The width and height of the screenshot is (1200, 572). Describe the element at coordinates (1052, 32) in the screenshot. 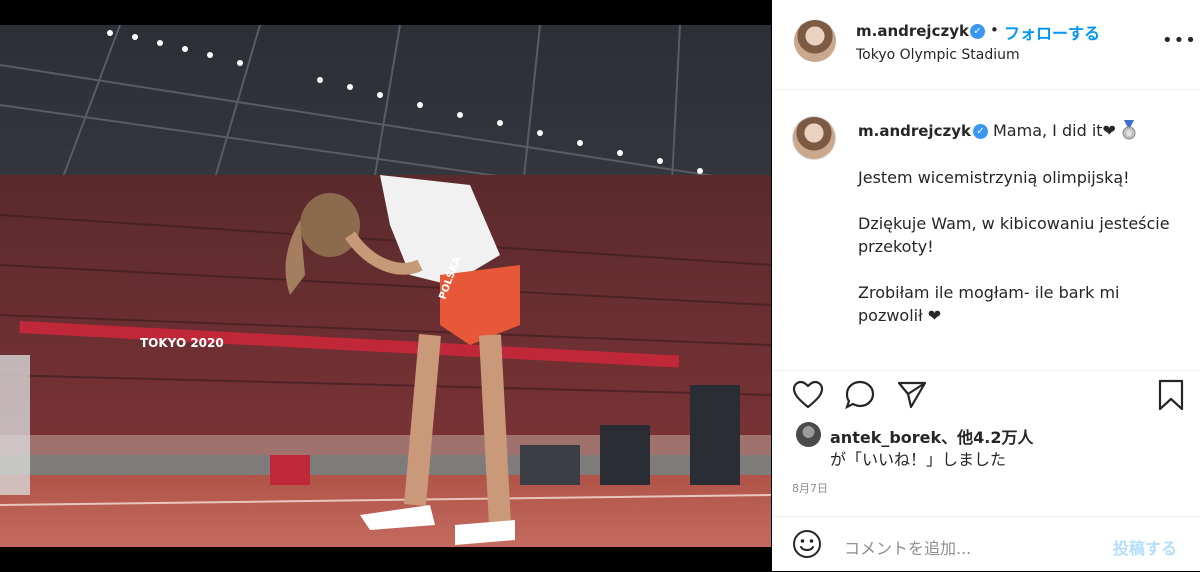

I see `follow-button: フォローする` at that location.